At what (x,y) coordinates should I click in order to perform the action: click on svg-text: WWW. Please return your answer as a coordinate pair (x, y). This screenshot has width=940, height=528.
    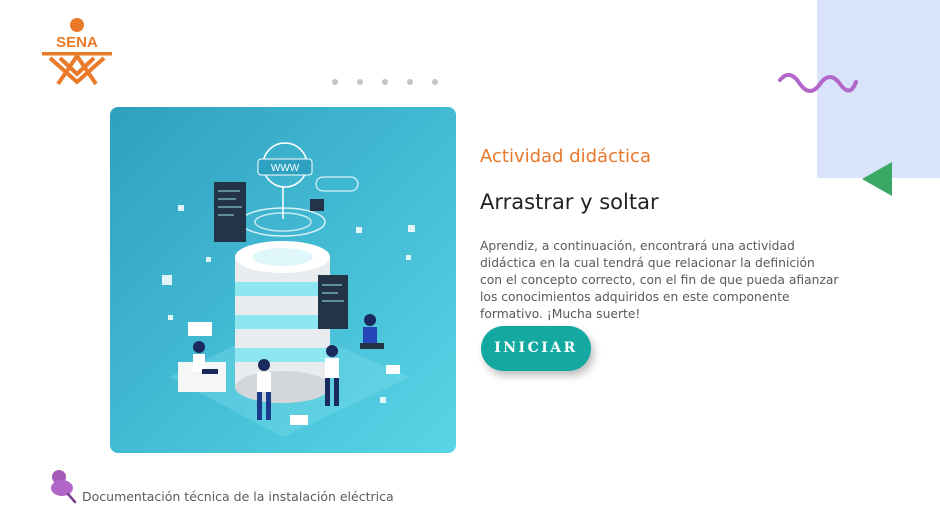
    Looking at the image, I should click on (285, 168).